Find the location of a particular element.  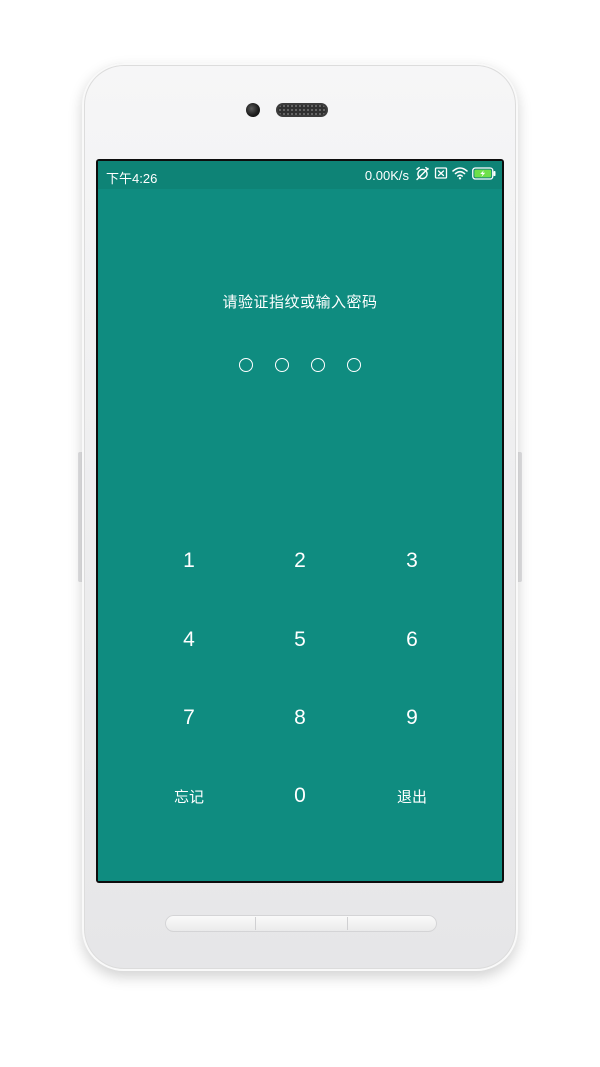

hardware-nav-bar is located at coordinates (301, 923).